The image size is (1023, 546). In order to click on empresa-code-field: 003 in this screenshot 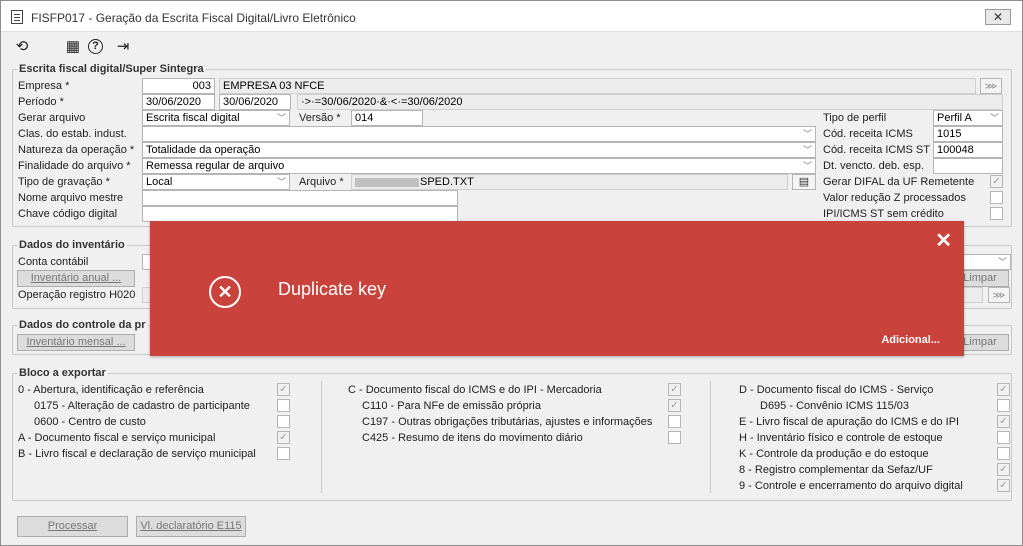, I will do `click(178, 86)`.